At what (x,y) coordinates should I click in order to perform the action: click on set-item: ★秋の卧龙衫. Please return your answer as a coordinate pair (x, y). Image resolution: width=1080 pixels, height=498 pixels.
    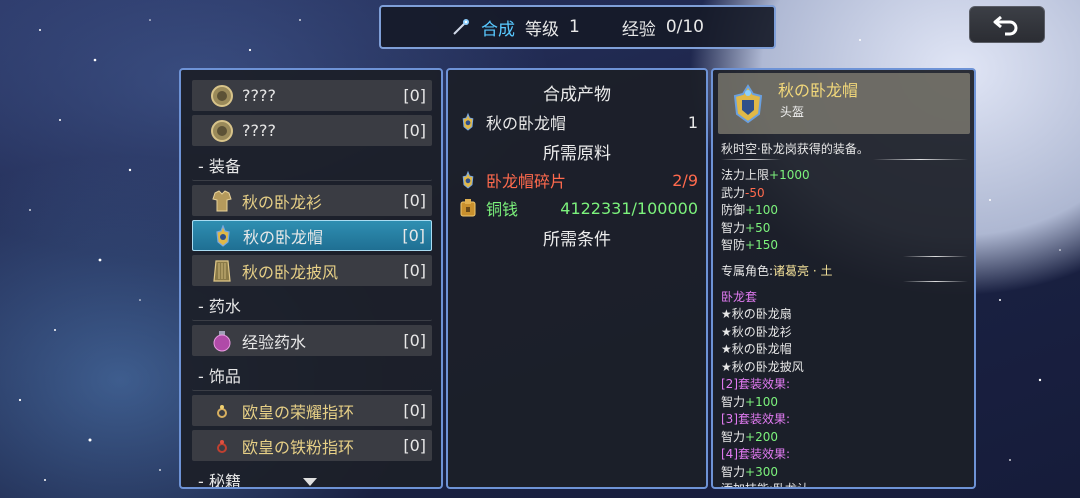
    Looking at the image, I should click on (756, 332).